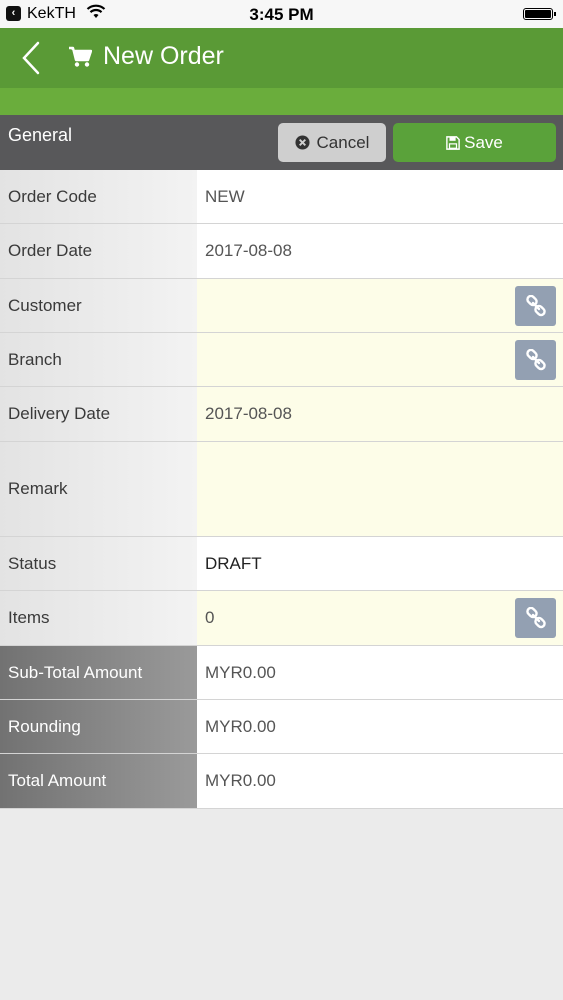 The width and height of the screenshot is (563, 1000). I want to click on order-date-value: 2017-08-08, so click(380, 251).